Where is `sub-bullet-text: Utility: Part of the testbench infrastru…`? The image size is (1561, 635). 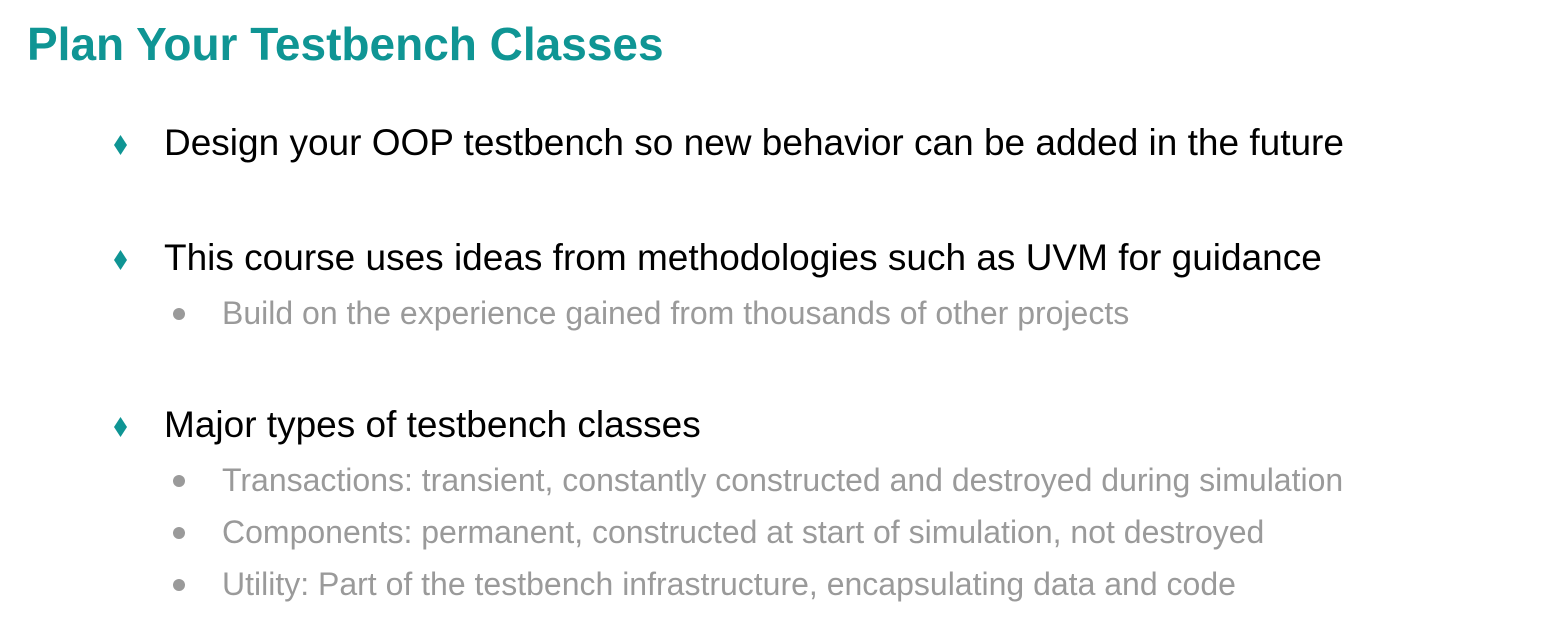
sub-bullet-text: Utility: Part of the testbench infrastru… is located at coordinates (729, 584).